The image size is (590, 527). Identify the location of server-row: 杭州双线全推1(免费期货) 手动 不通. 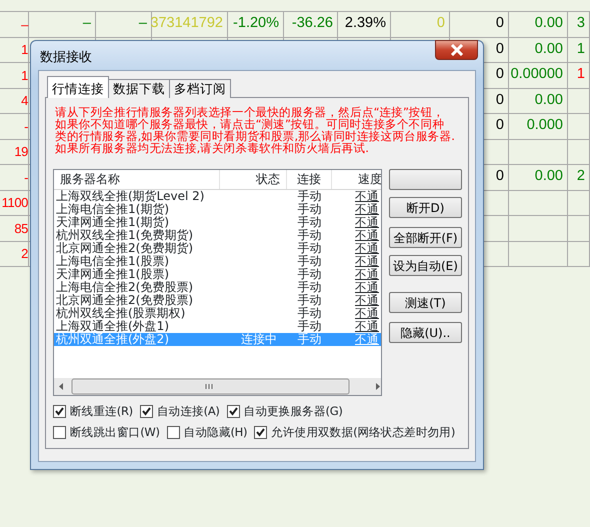
(217, 235).